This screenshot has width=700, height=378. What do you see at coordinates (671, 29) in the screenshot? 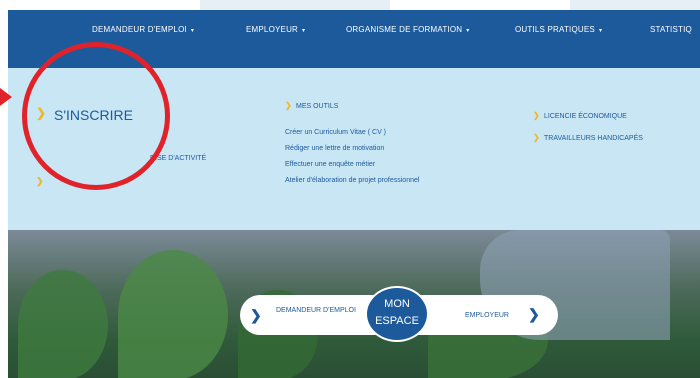
I see `nav-statistiques: STATISTIQ` at bounding box center [671, 29].